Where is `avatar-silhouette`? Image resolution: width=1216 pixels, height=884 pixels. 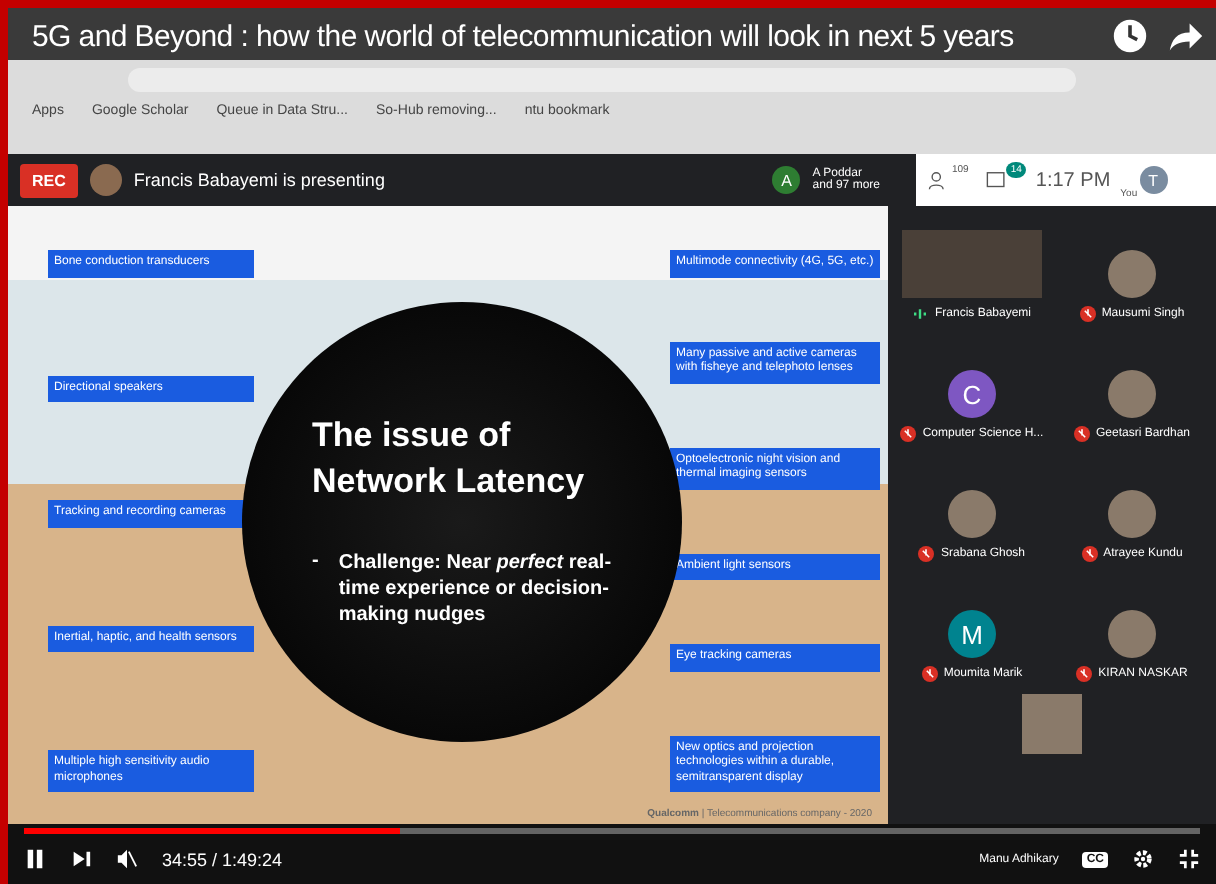 avatar-silhouette is located at coordinates (105, 180).